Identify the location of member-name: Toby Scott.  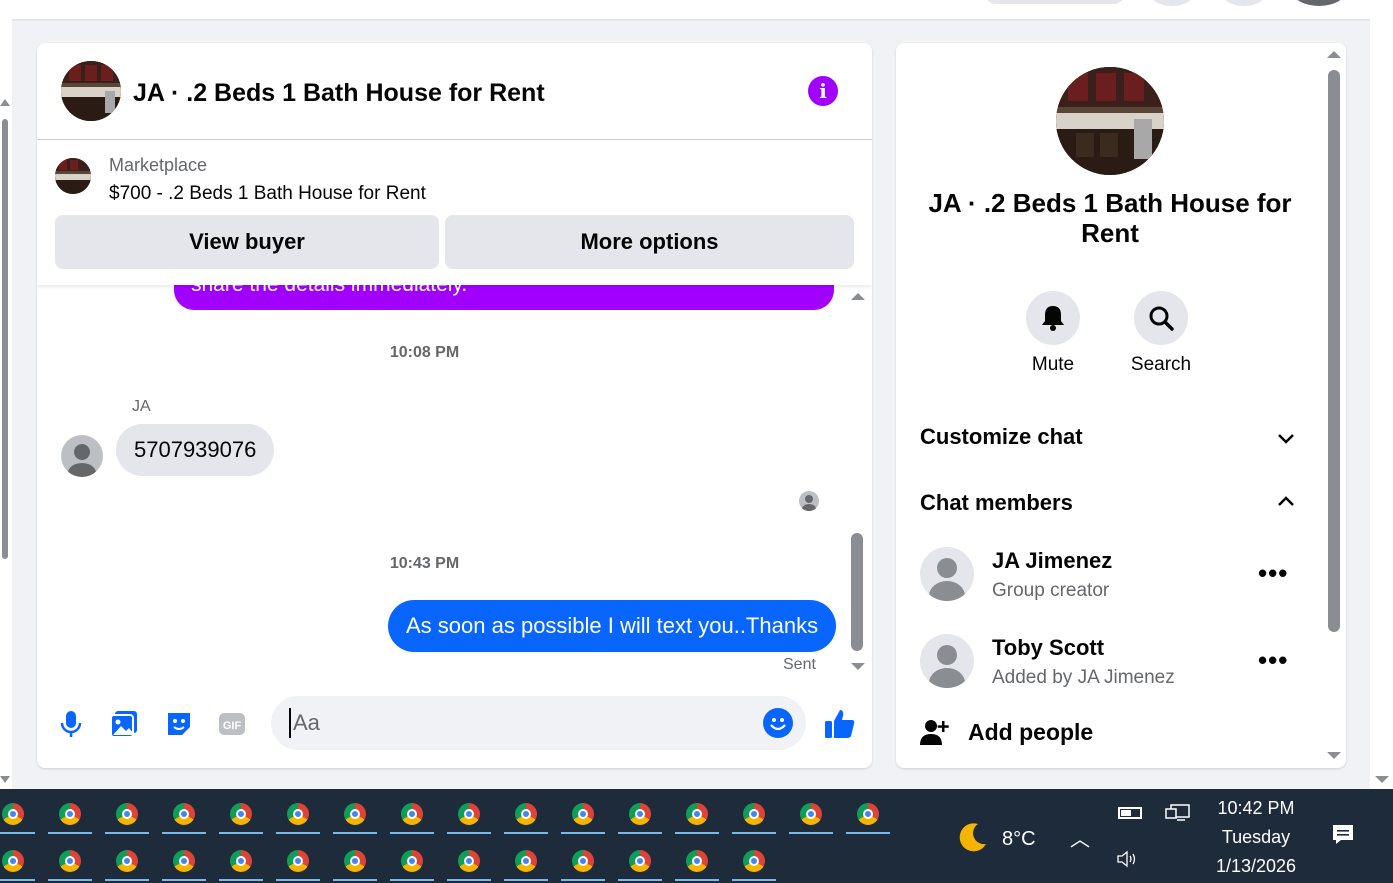
(1048, 648).